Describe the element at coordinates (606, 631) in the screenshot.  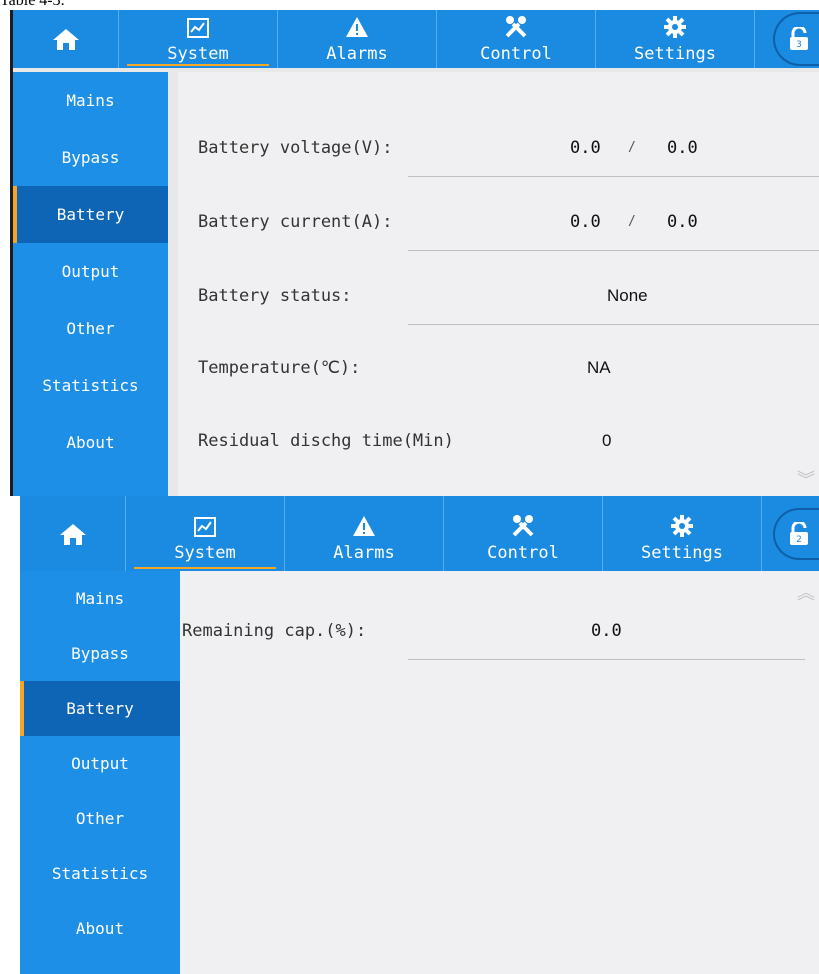
I see `remaining-capacity-value: 0.0` at that location.